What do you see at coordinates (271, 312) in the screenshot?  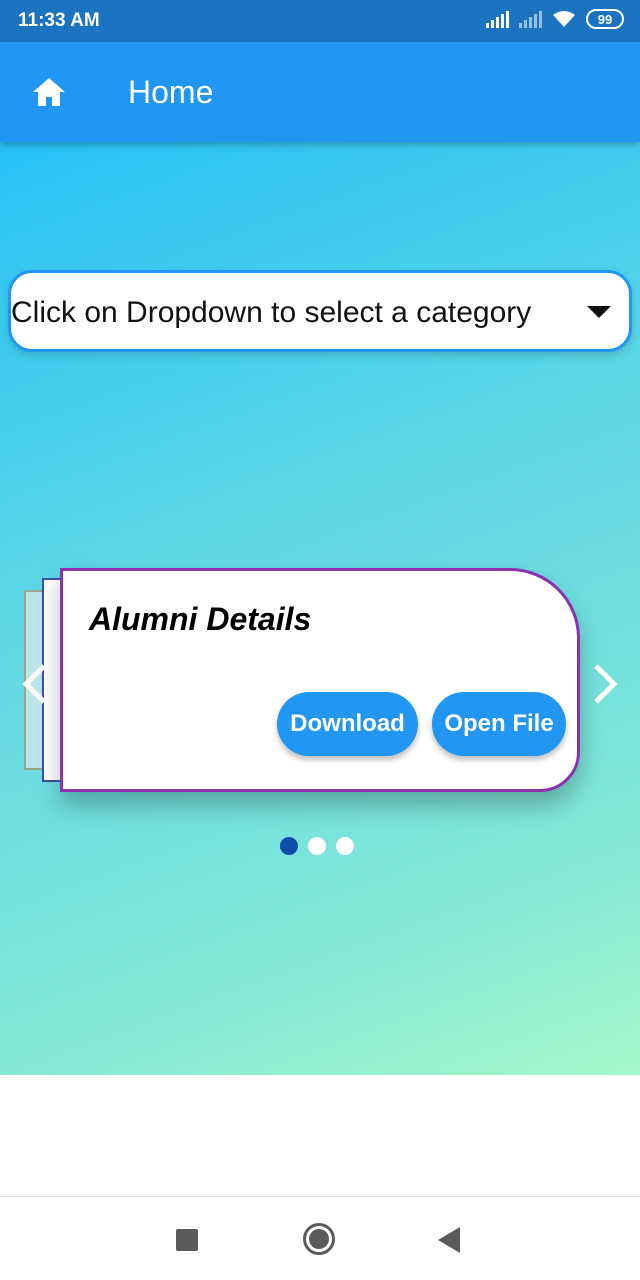 I see `dropdown-hint: Click on Dropdown to select a category` at bounding box center [271, 312].